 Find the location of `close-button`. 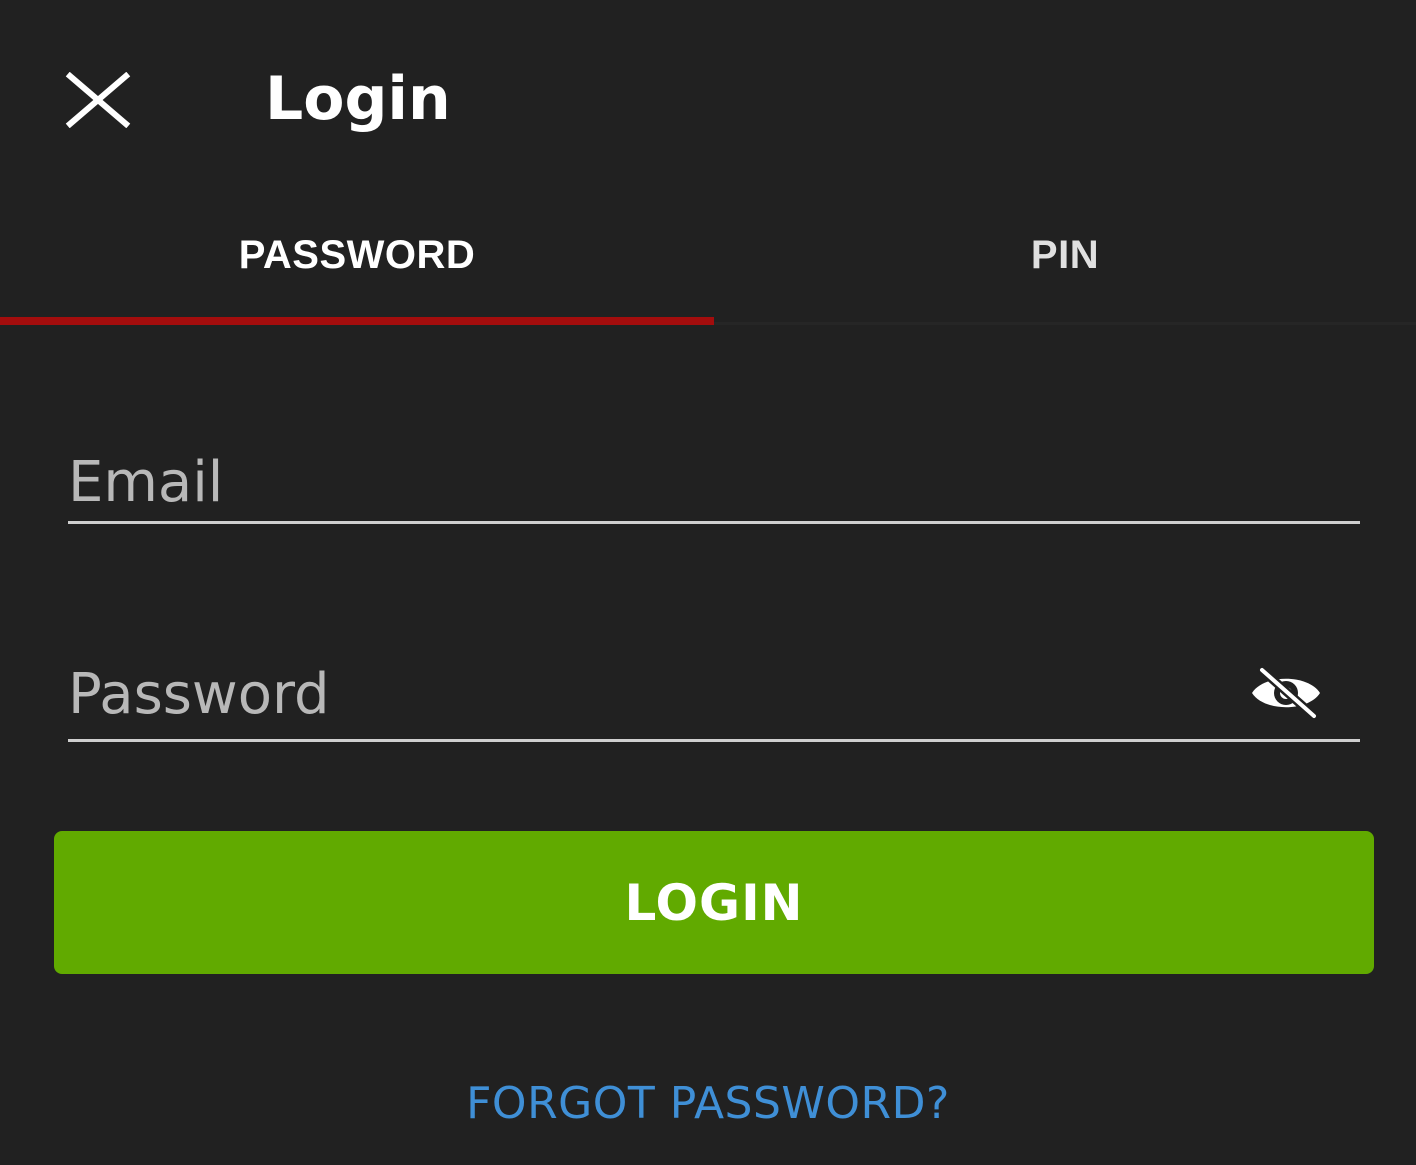

close-button is located at coordinates (98, 100).